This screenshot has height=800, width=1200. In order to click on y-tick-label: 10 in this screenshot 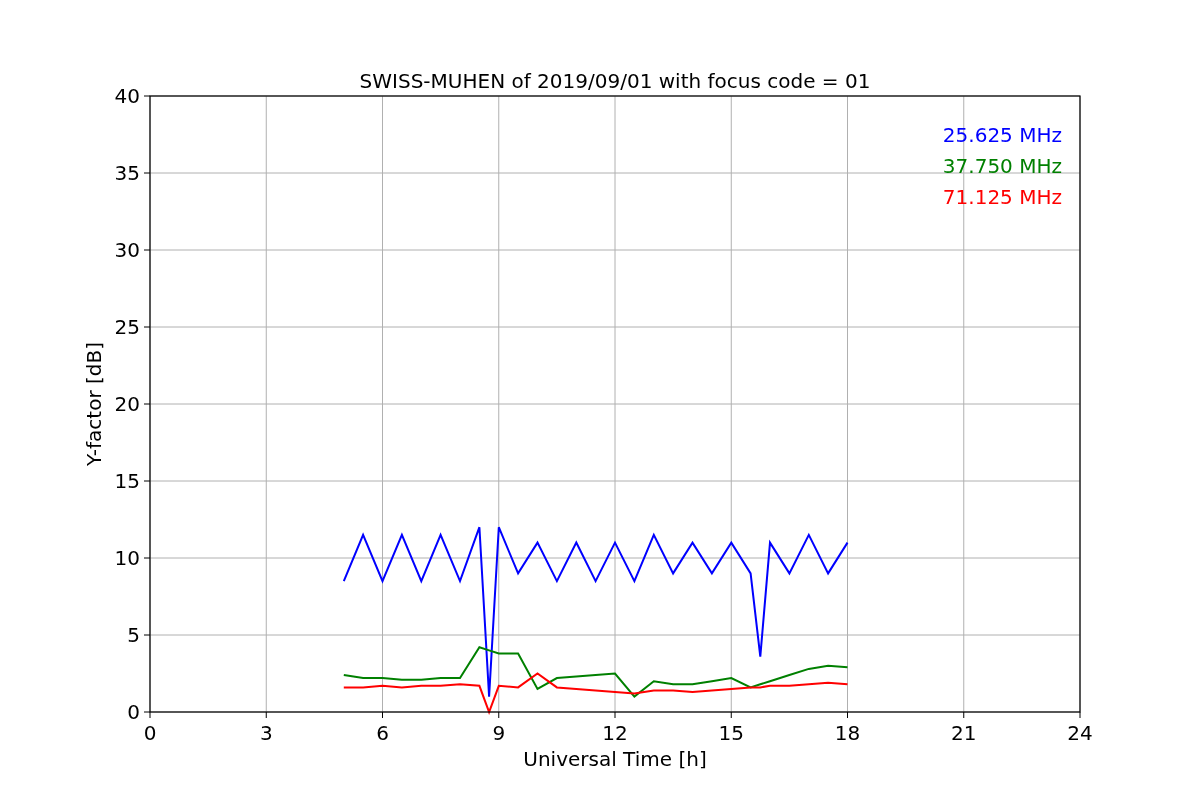, I will do `click(127, 558)`.